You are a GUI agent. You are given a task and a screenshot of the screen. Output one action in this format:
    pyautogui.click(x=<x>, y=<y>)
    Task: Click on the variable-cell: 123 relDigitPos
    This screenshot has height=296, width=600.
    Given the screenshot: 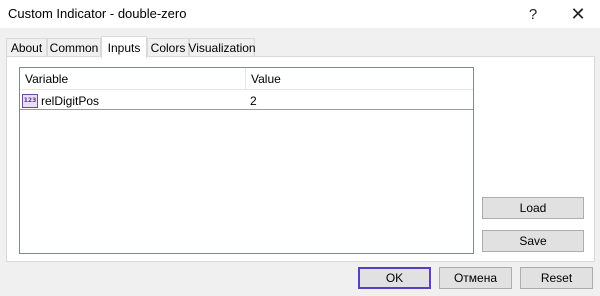 What is the action you would take?
    pyautogui.click(x=60, y=100)
    